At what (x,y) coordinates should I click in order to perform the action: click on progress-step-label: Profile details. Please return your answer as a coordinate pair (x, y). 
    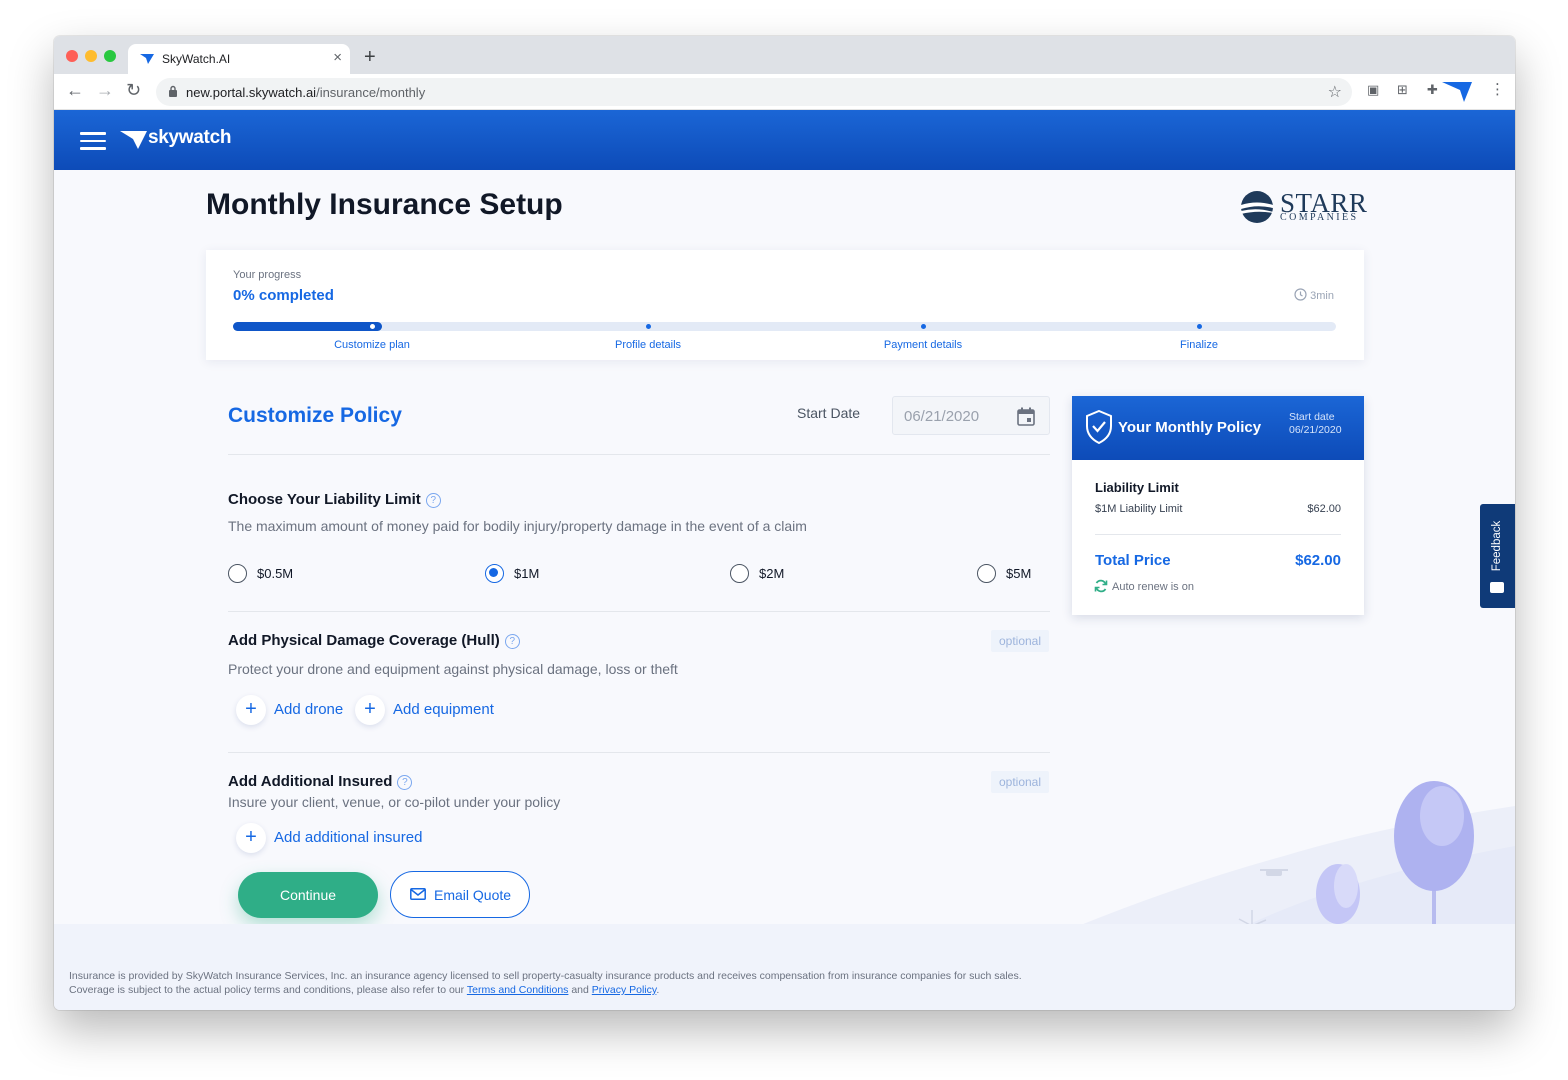
    Looking at the image, I should click on (648, 345).